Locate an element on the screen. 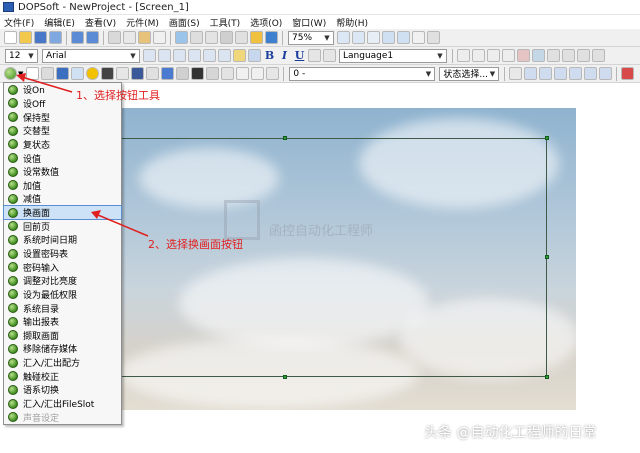  table-icon is located at coordinates (273, 73).